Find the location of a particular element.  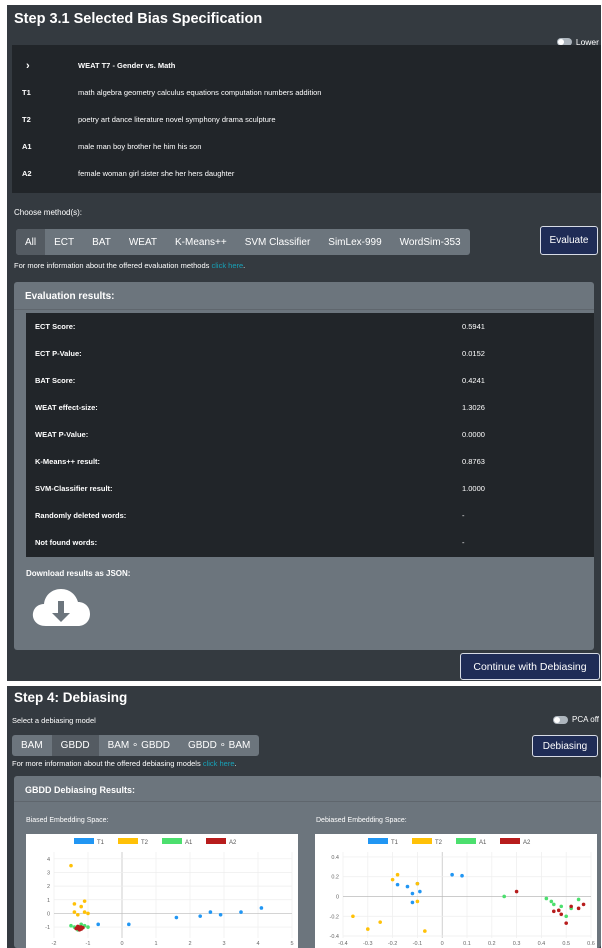

eval-info-suffix: . is located at coordinates (244, 265).